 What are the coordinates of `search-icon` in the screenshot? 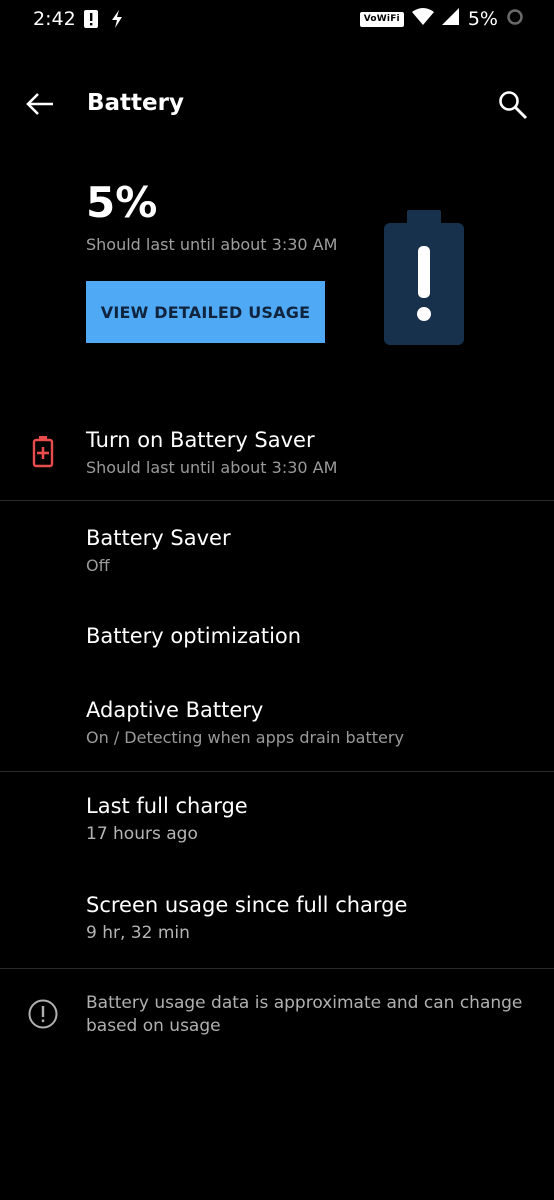 It's located at (513, 105).